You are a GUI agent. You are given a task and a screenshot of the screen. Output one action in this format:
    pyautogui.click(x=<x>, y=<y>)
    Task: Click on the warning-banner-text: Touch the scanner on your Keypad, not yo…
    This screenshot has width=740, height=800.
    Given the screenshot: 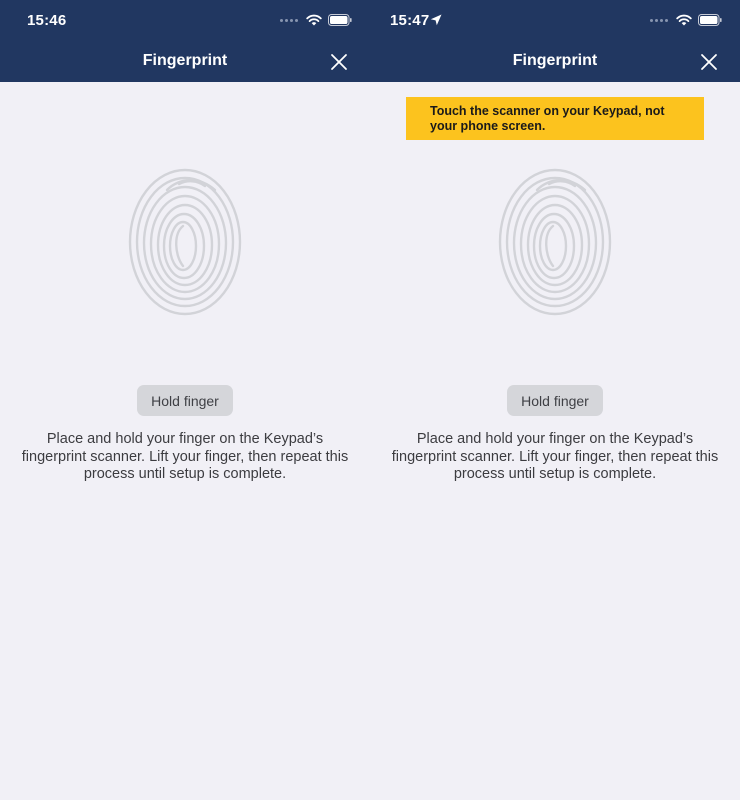 What is the action you would take?
    pyautogui.click(x=547, y=118)
    